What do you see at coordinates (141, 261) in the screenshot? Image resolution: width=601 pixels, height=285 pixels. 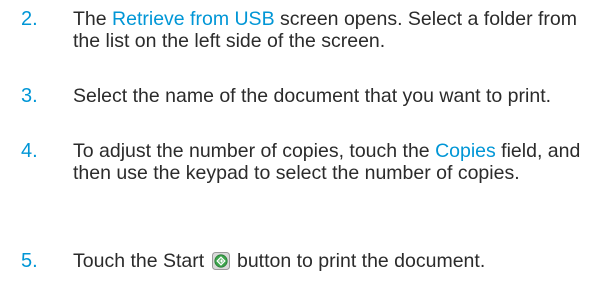 I see `step-text-before: Touch the Start` at bounding box center [141, 261].